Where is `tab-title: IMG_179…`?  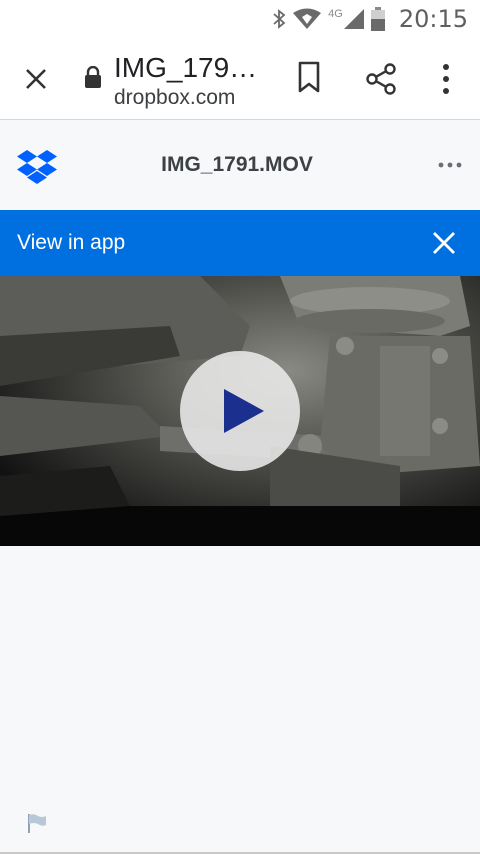 tab-title: IMG_179… is located at coordinates (185, 68).